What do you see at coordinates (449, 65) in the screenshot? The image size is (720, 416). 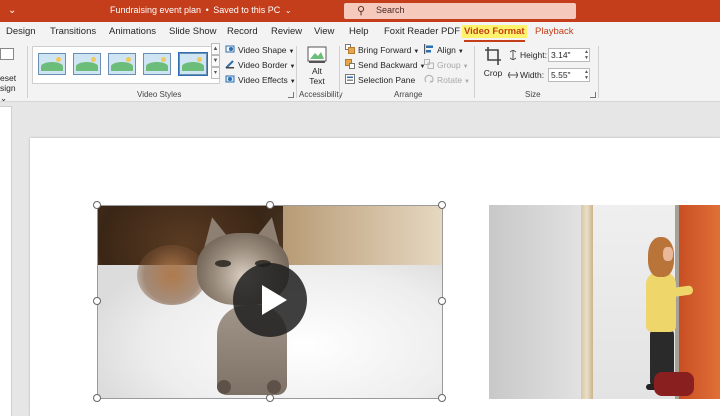 I see `group-label: Group` at bounding box center [449, 65].